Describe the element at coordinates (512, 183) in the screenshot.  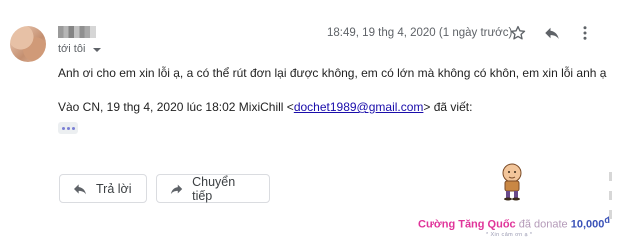
I see `donate-character-icon` at that location.